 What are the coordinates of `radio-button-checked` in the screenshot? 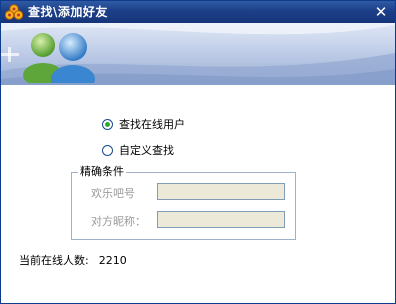 It's located at (107, 124).